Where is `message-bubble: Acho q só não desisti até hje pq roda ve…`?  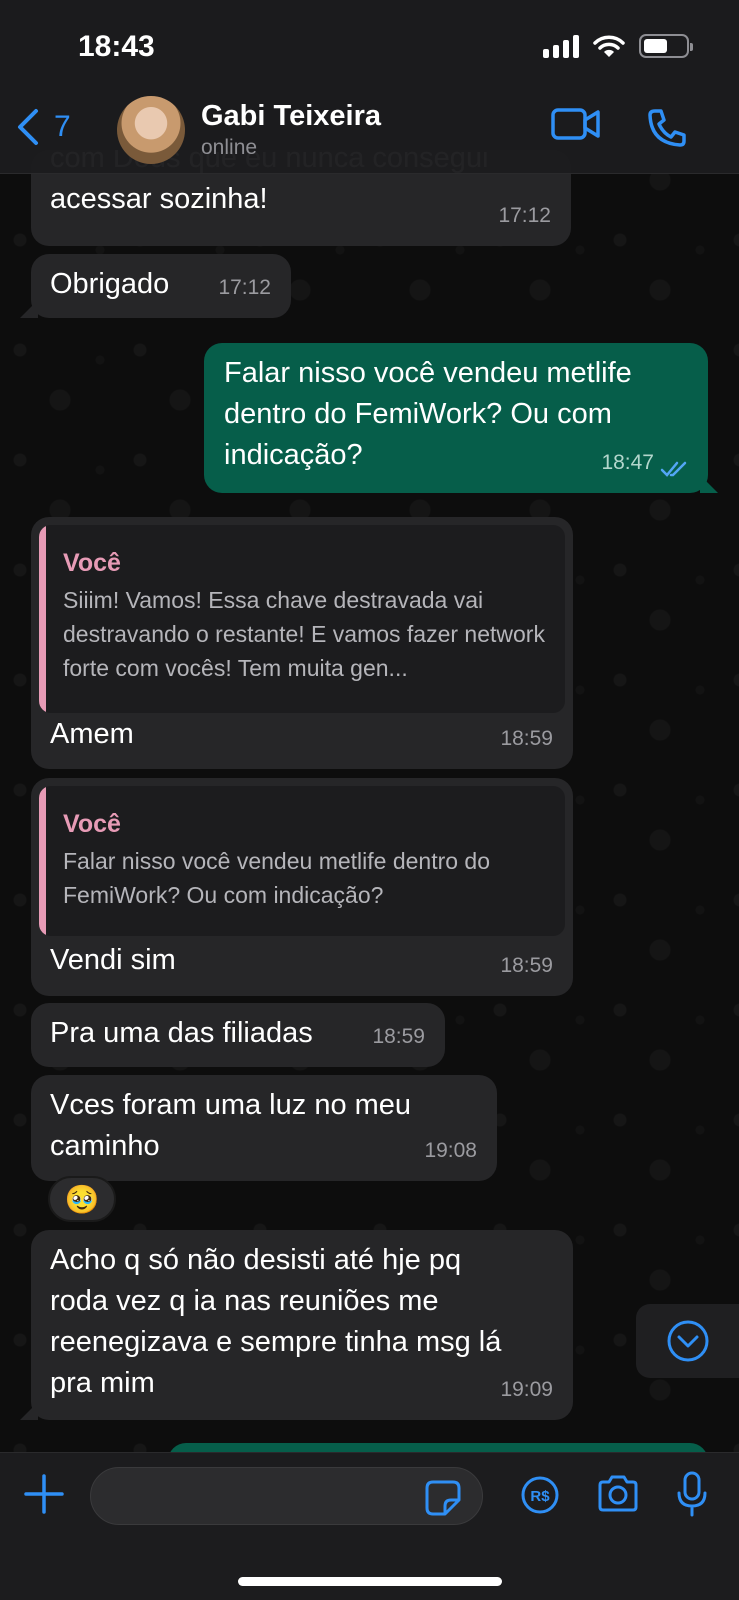
message-bubble: Acho q só não desisti até hje pq roda ve… is located at coordinates (302, 1325).